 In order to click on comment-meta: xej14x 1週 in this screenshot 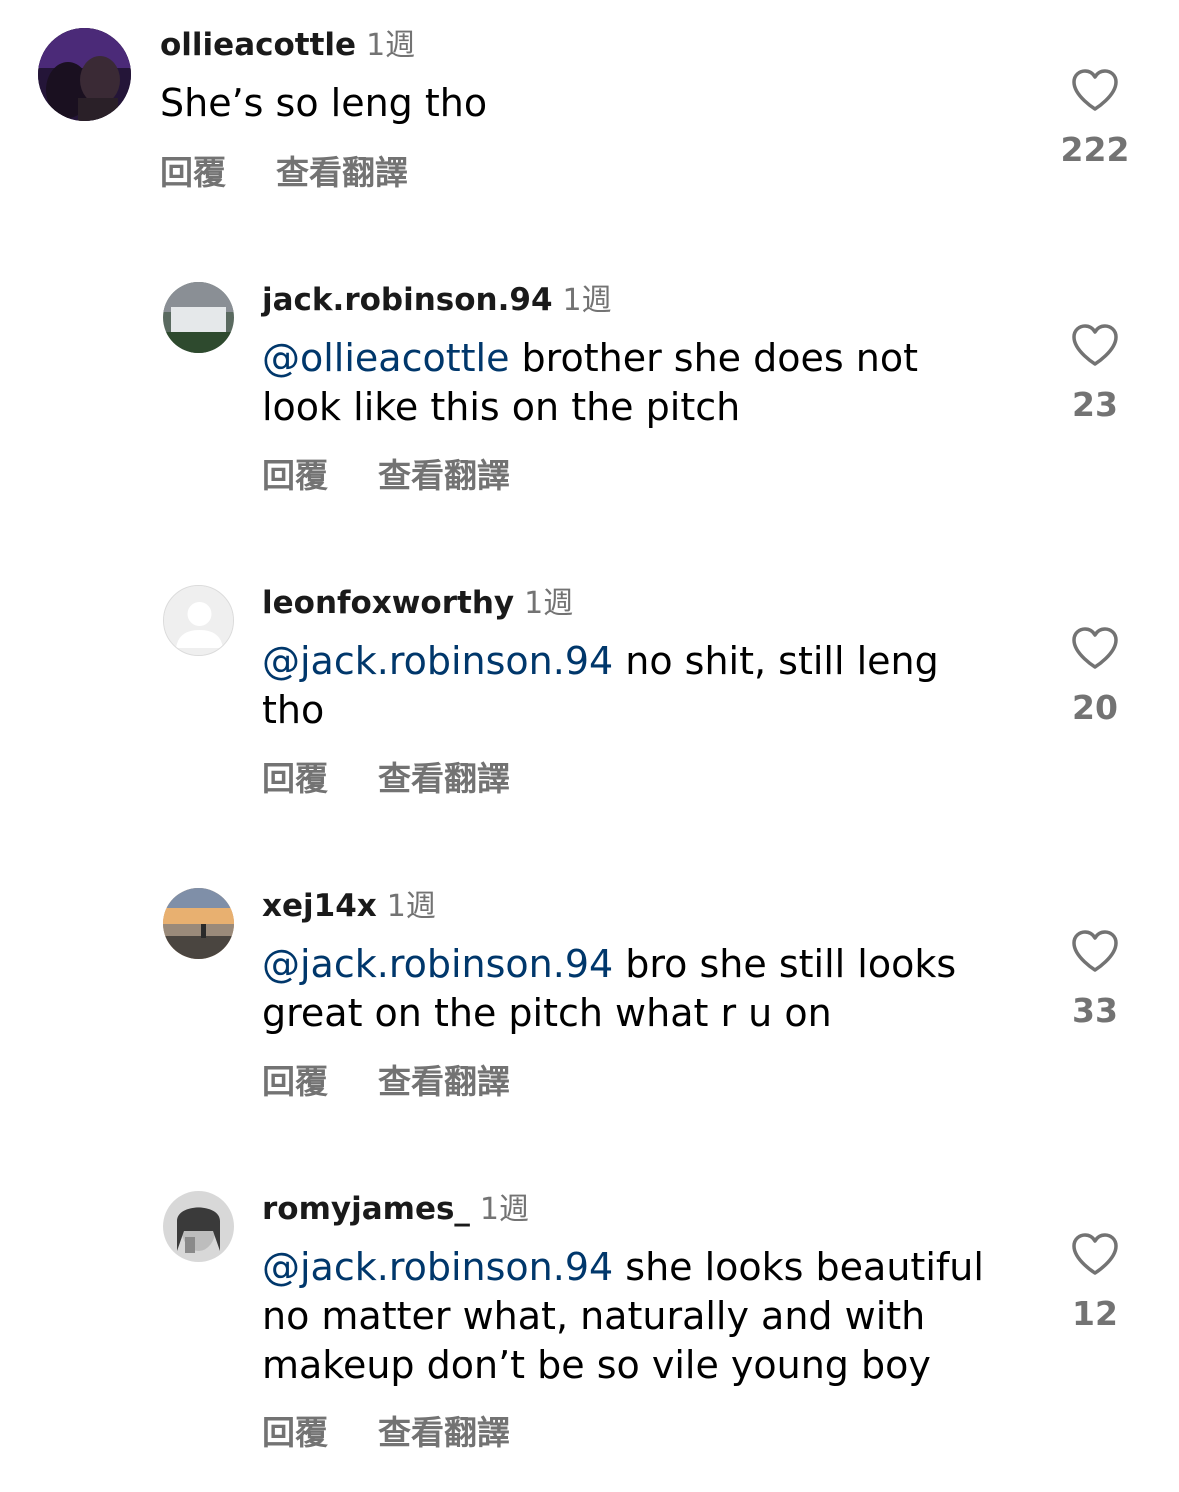, I will do `click(349, 906)`.